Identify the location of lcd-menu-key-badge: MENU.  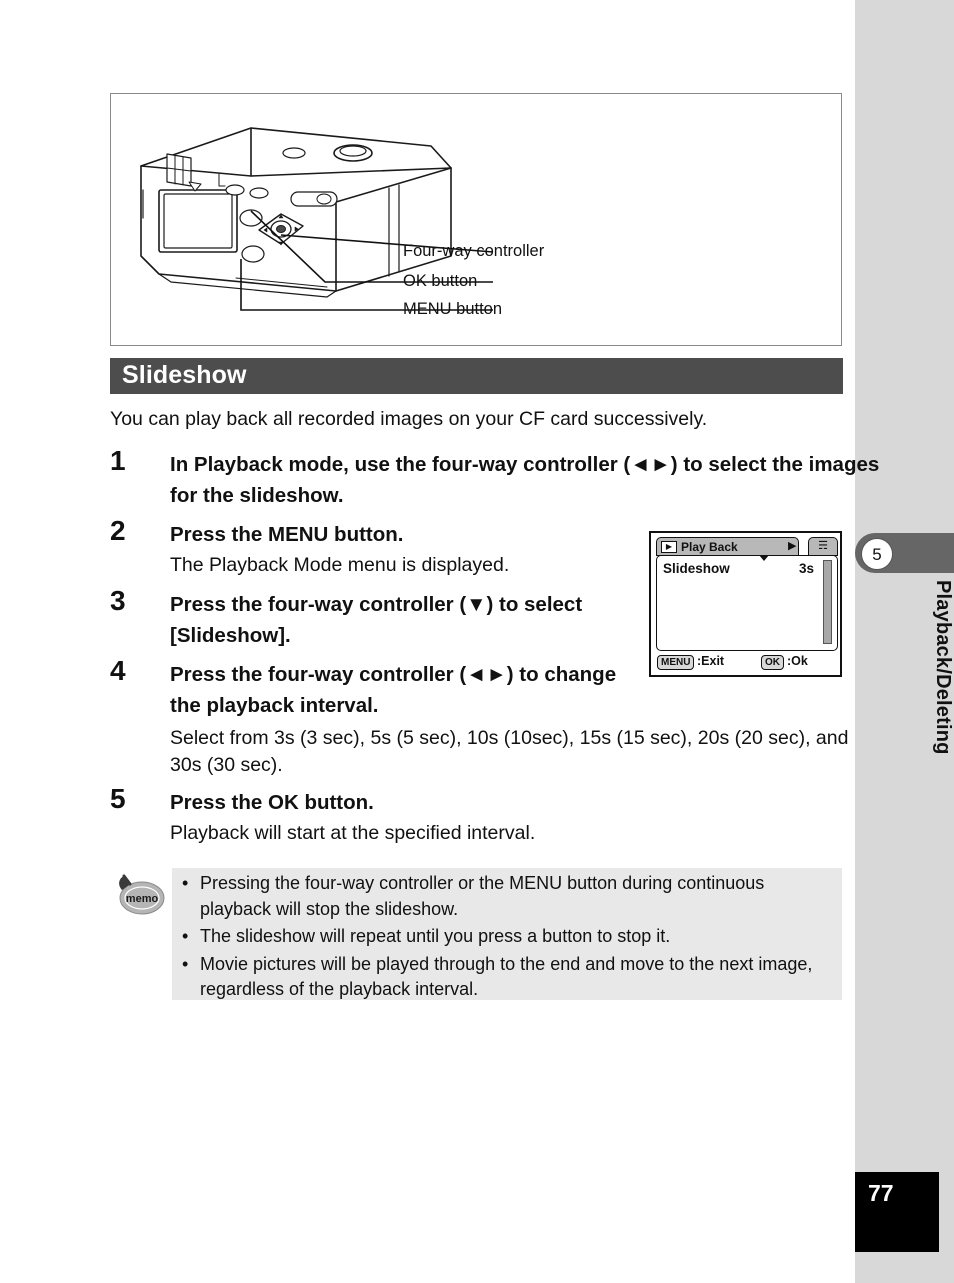
(676, 662).